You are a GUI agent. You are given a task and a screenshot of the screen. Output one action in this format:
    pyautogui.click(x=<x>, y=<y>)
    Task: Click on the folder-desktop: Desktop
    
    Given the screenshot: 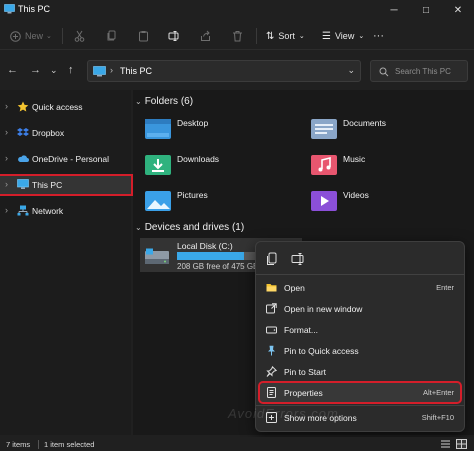 What is the action you would take?
    pyautogui.click(x=214, y=131)
    